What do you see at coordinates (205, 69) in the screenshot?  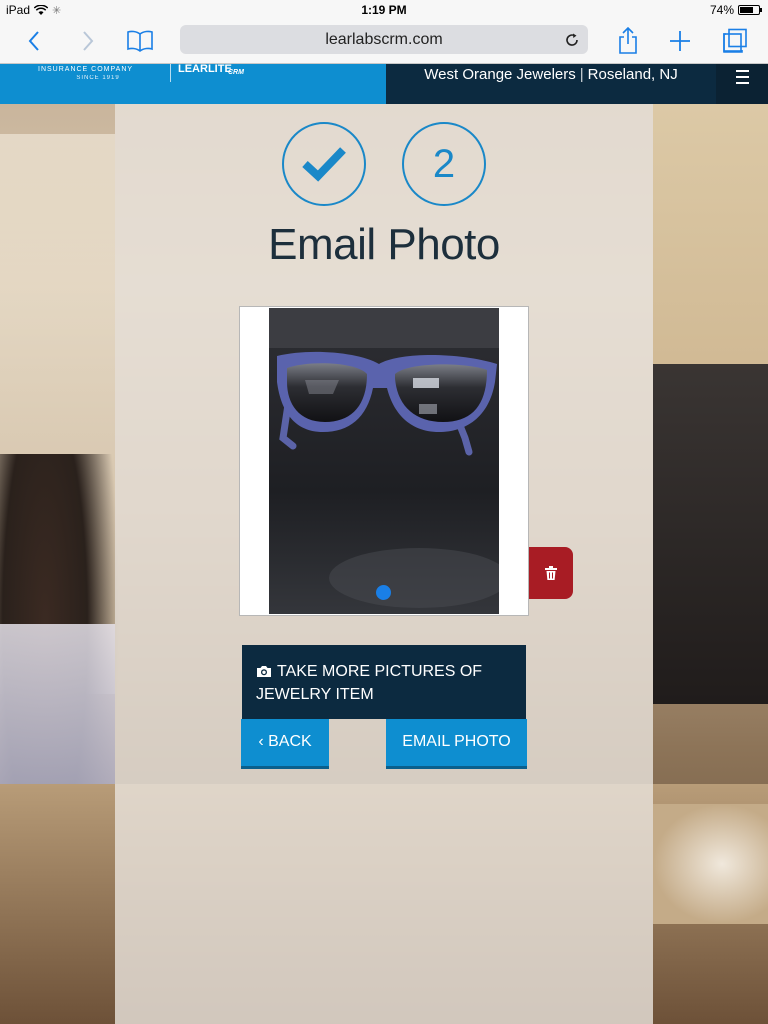 I see `brand-name: LEARLITE` at bounding box center [205, 69].